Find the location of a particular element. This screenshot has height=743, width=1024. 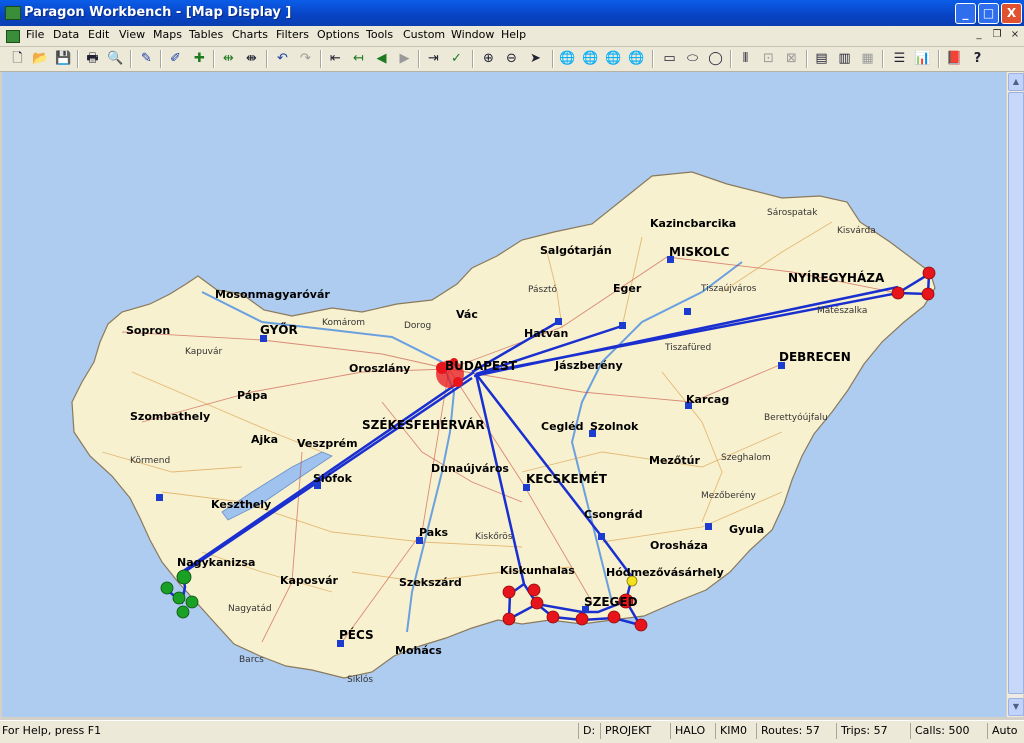

mdi-minimize-button: _ is located at coordinates (979, 35).